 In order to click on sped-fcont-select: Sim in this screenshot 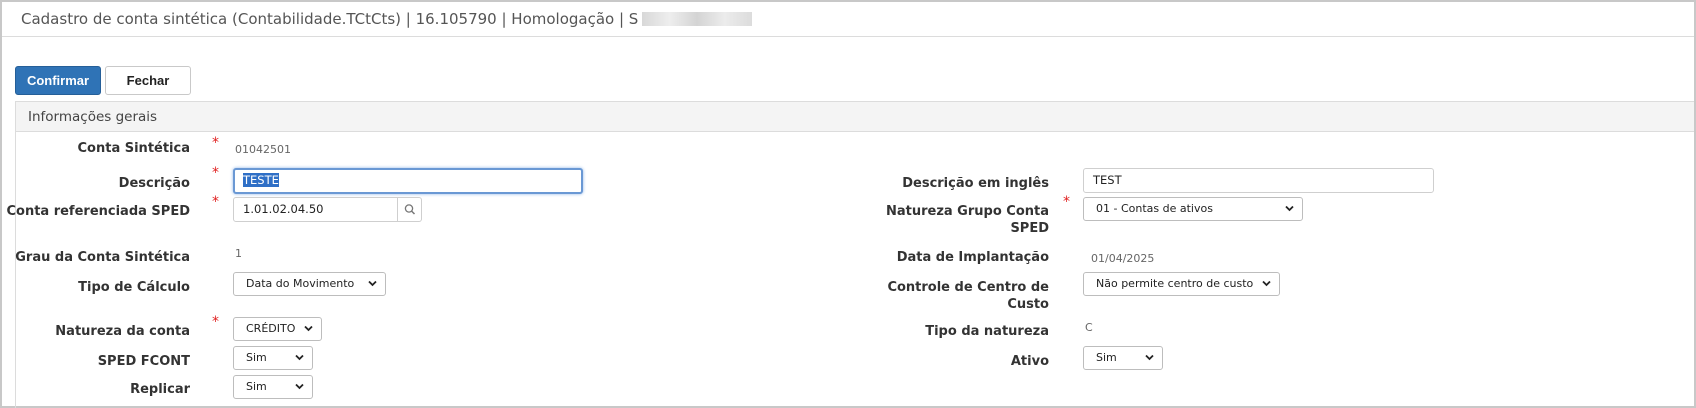, I will do `click(273, 358)`.